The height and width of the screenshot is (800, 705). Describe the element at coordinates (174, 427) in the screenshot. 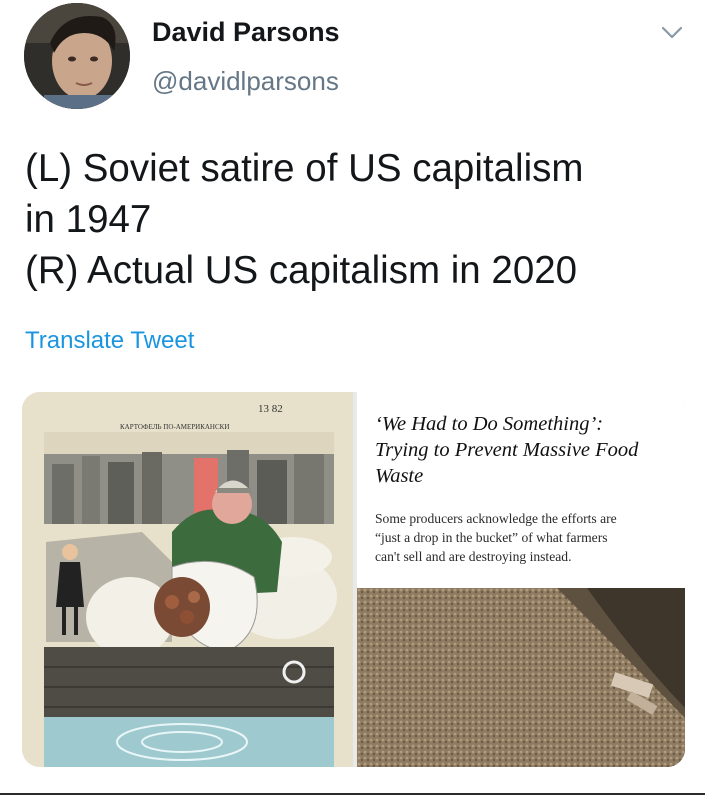

I see `cartoon-caption: КАРТОФЕЛЬ ПО-АМЕРИКАНСКИ` at that location.